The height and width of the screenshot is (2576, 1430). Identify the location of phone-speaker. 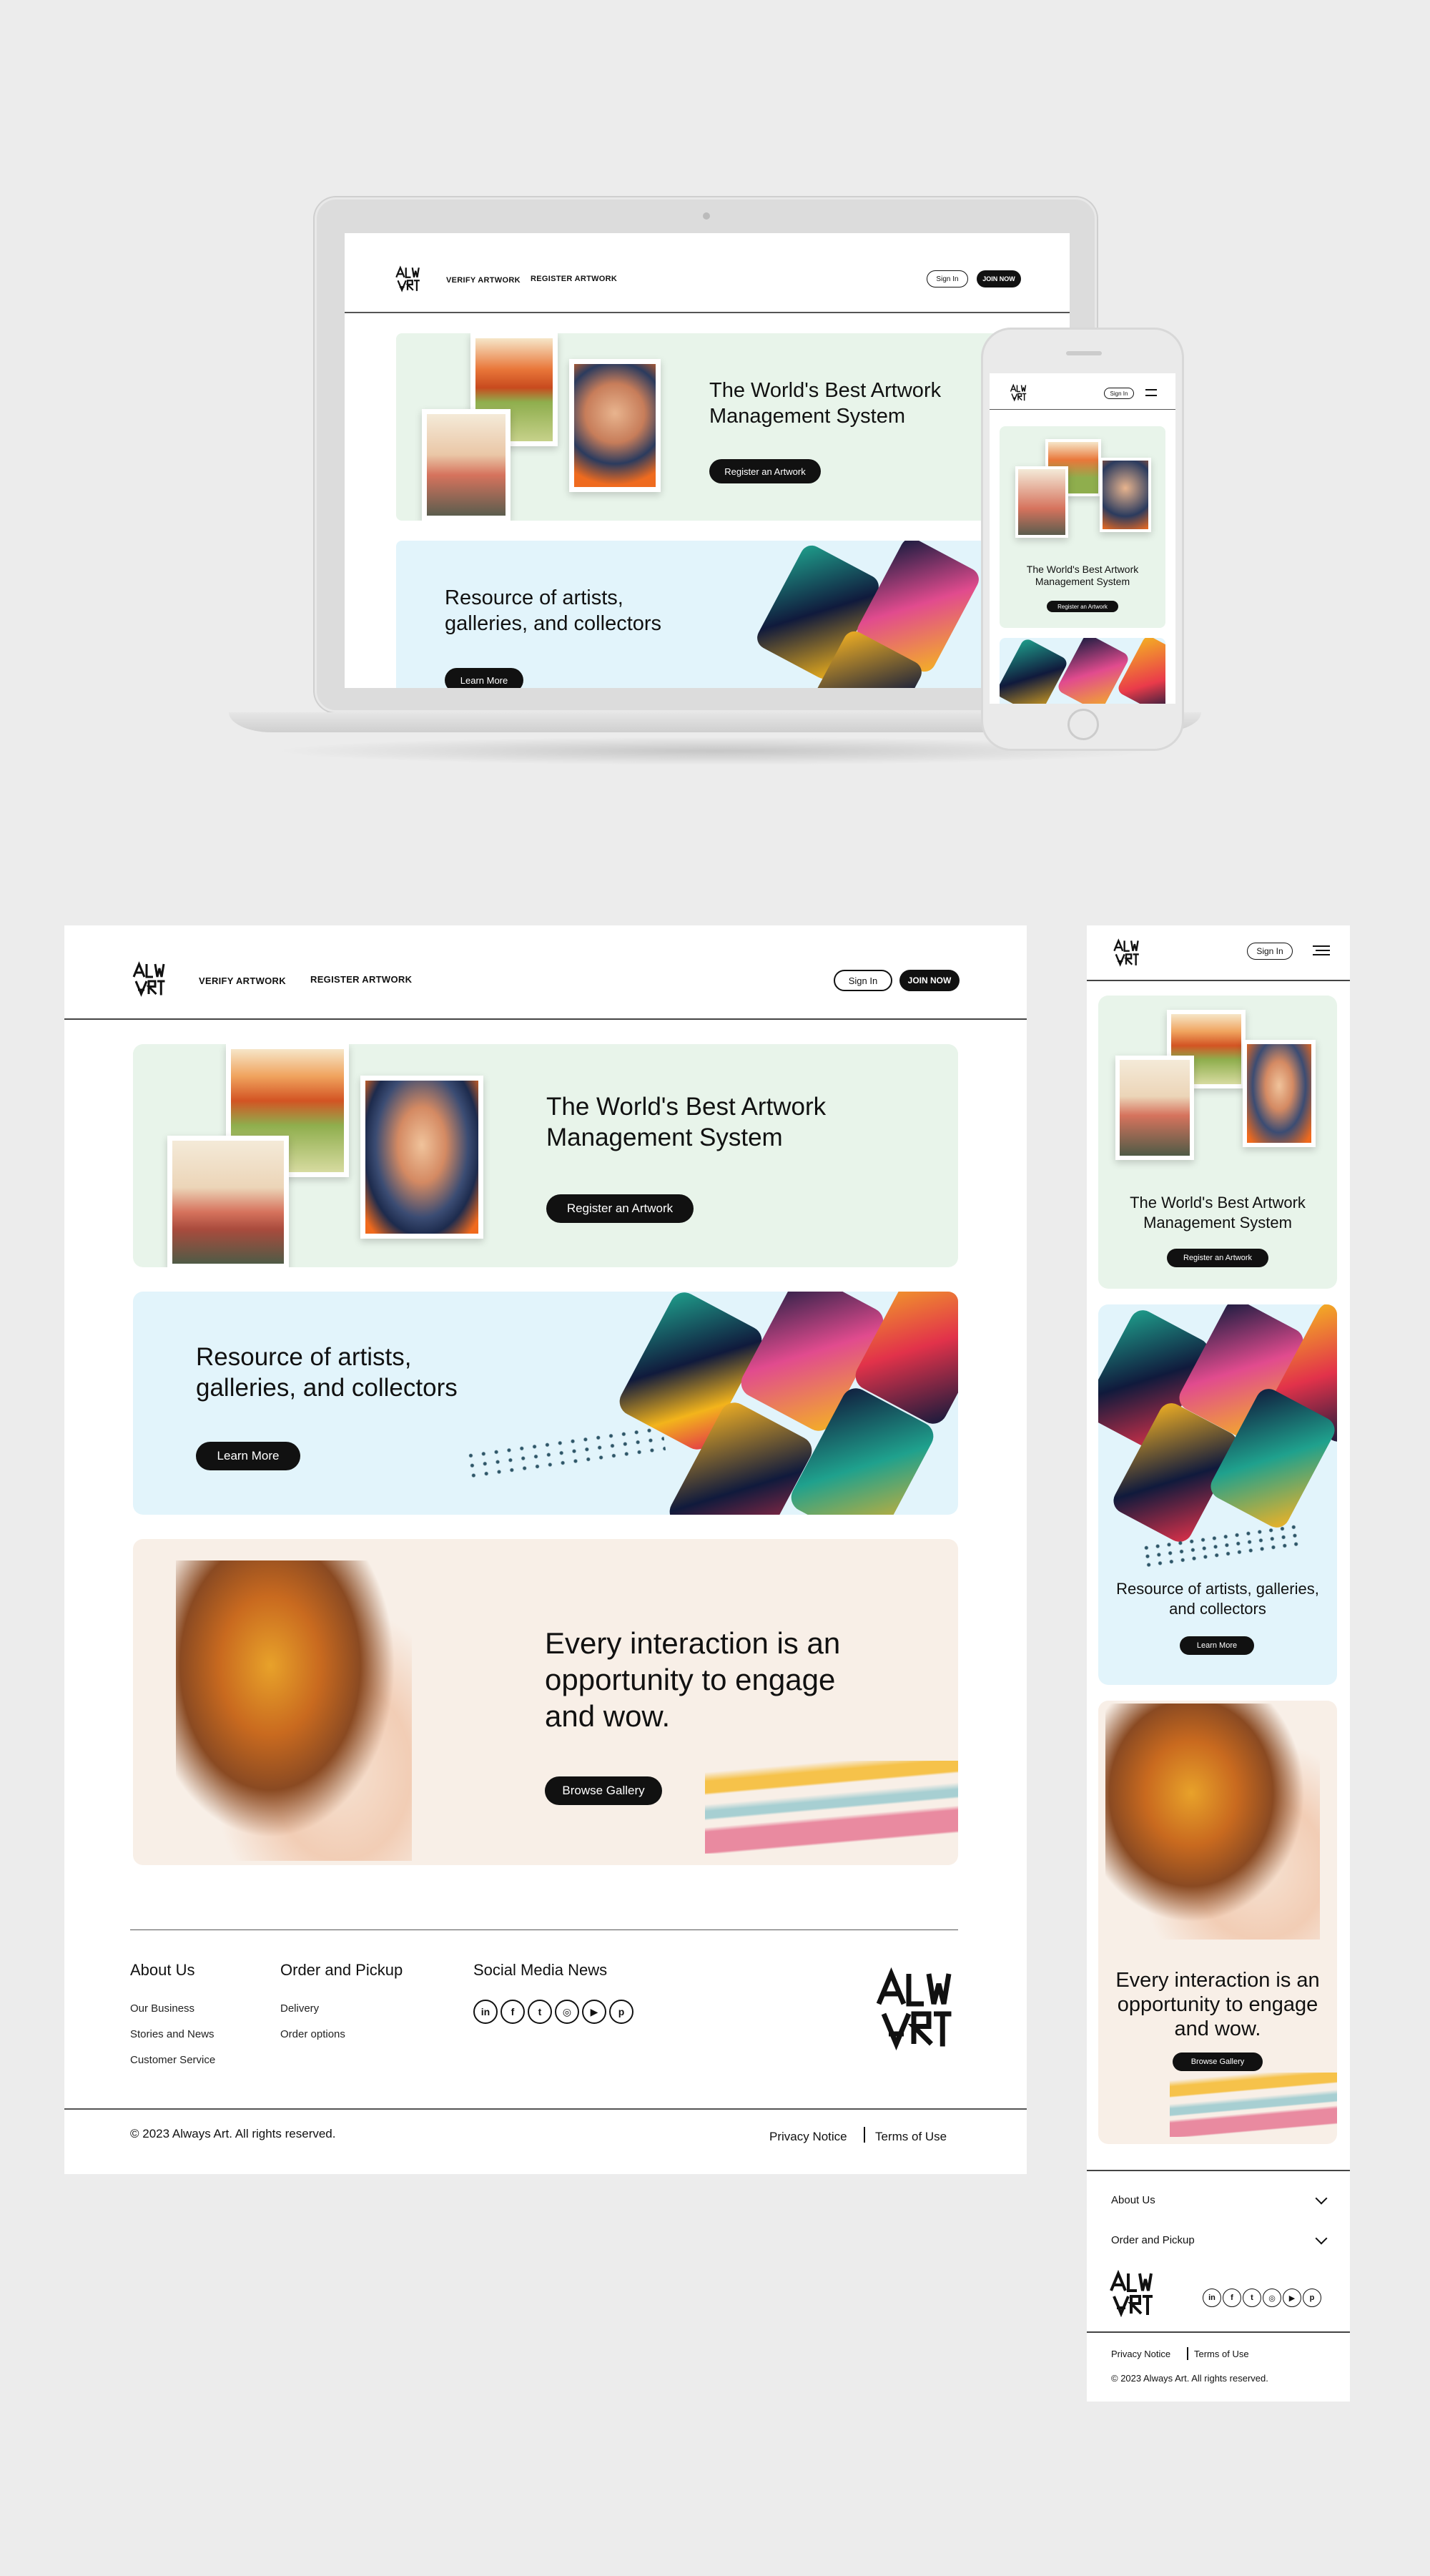
(1084, 353).